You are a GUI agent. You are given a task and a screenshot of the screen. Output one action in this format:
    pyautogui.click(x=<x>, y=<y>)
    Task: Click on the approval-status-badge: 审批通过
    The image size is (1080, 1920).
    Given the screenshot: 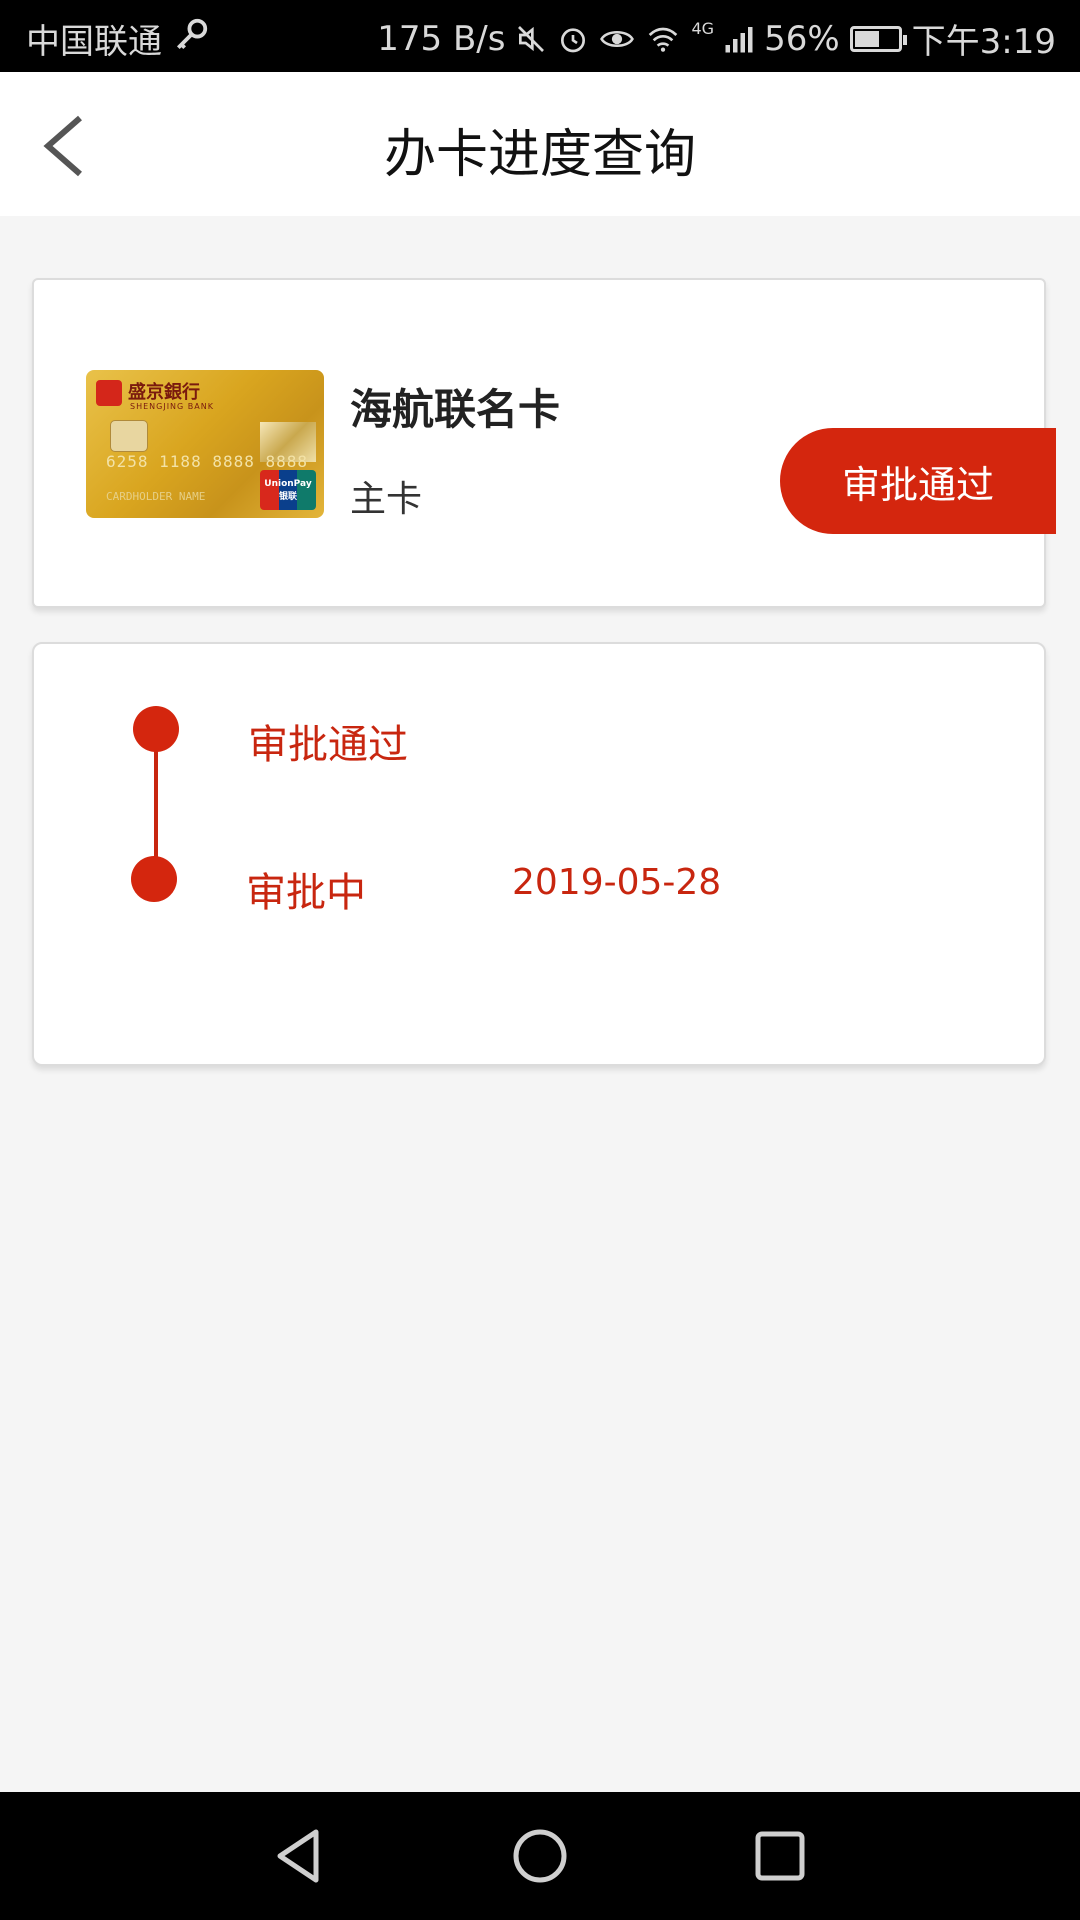 What is the action you would take?
    pyautogui.click(x=918, y=481)
    